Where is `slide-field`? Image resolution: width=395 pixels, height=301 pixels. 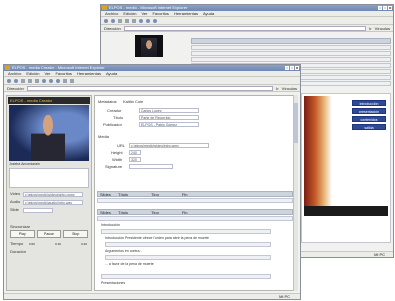 slide-field is located at coordinates (38, 210).